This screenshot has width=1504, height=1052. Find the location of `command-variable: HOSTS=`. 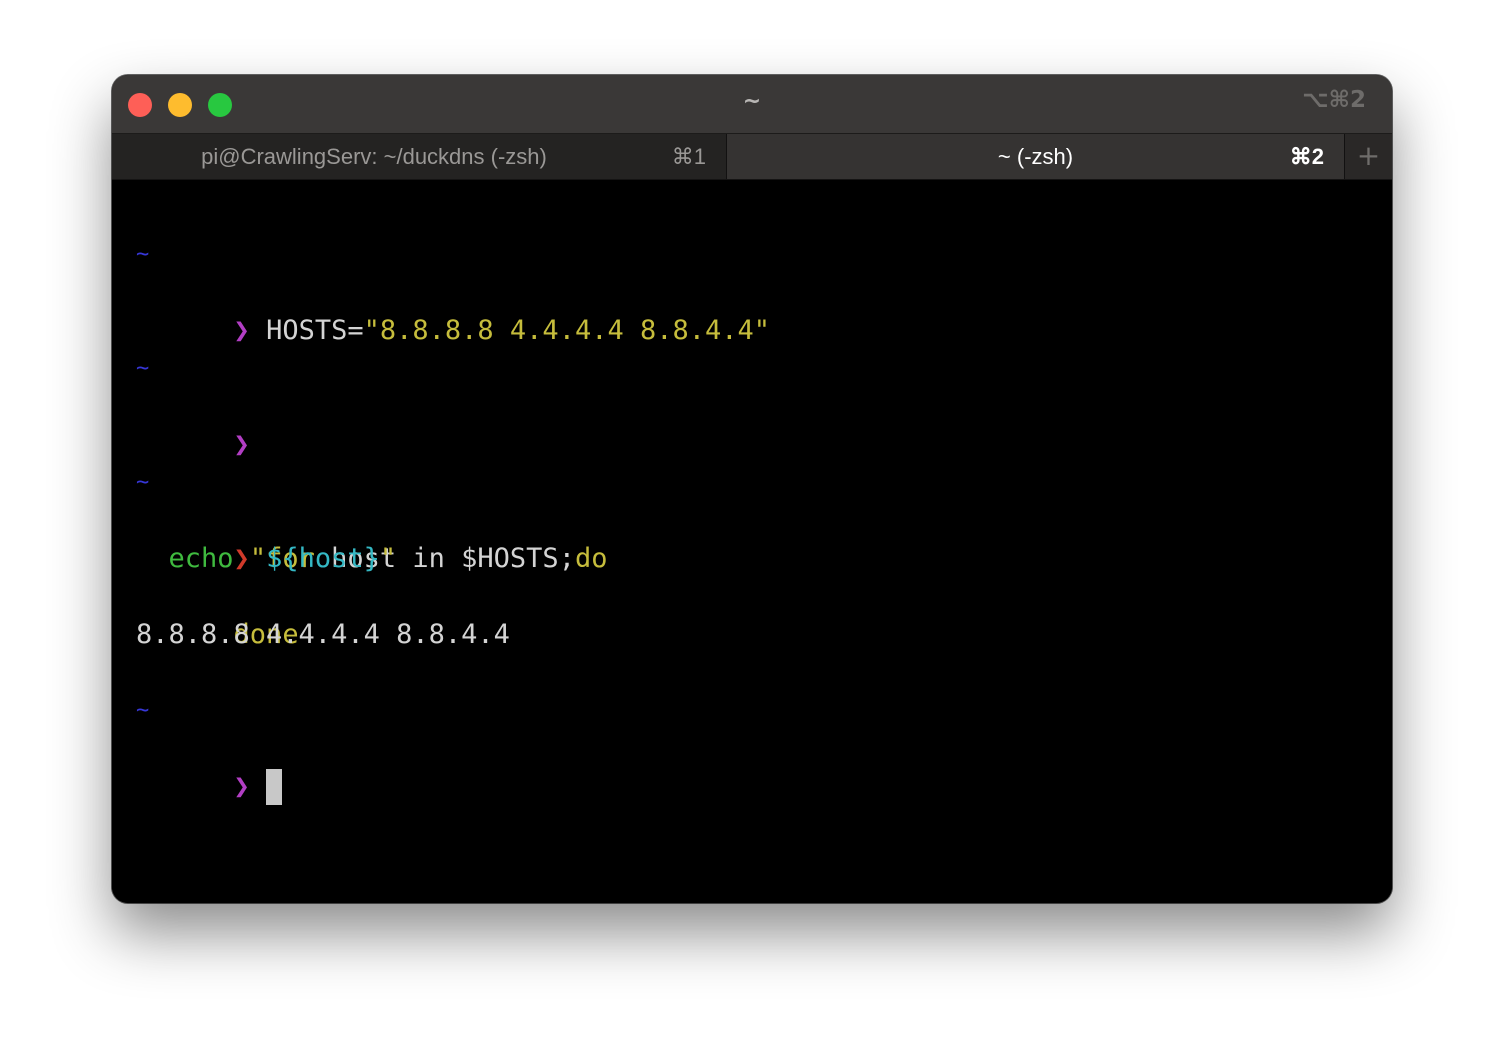

command-variable: HOSTS= is located at coordinates (315, 330).